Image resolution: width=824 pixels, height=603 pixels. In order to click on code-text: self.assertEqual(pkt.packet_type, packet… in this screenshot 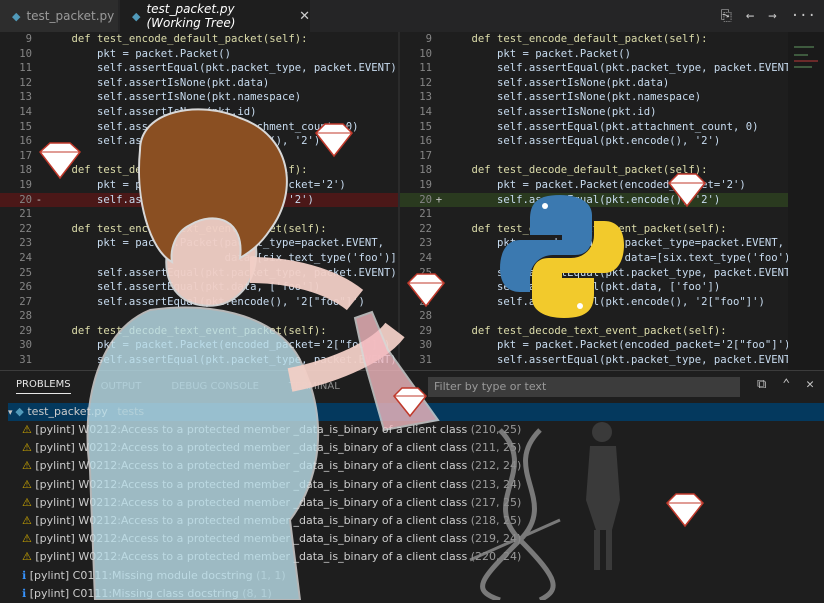, I will do `click(617, 360)`.